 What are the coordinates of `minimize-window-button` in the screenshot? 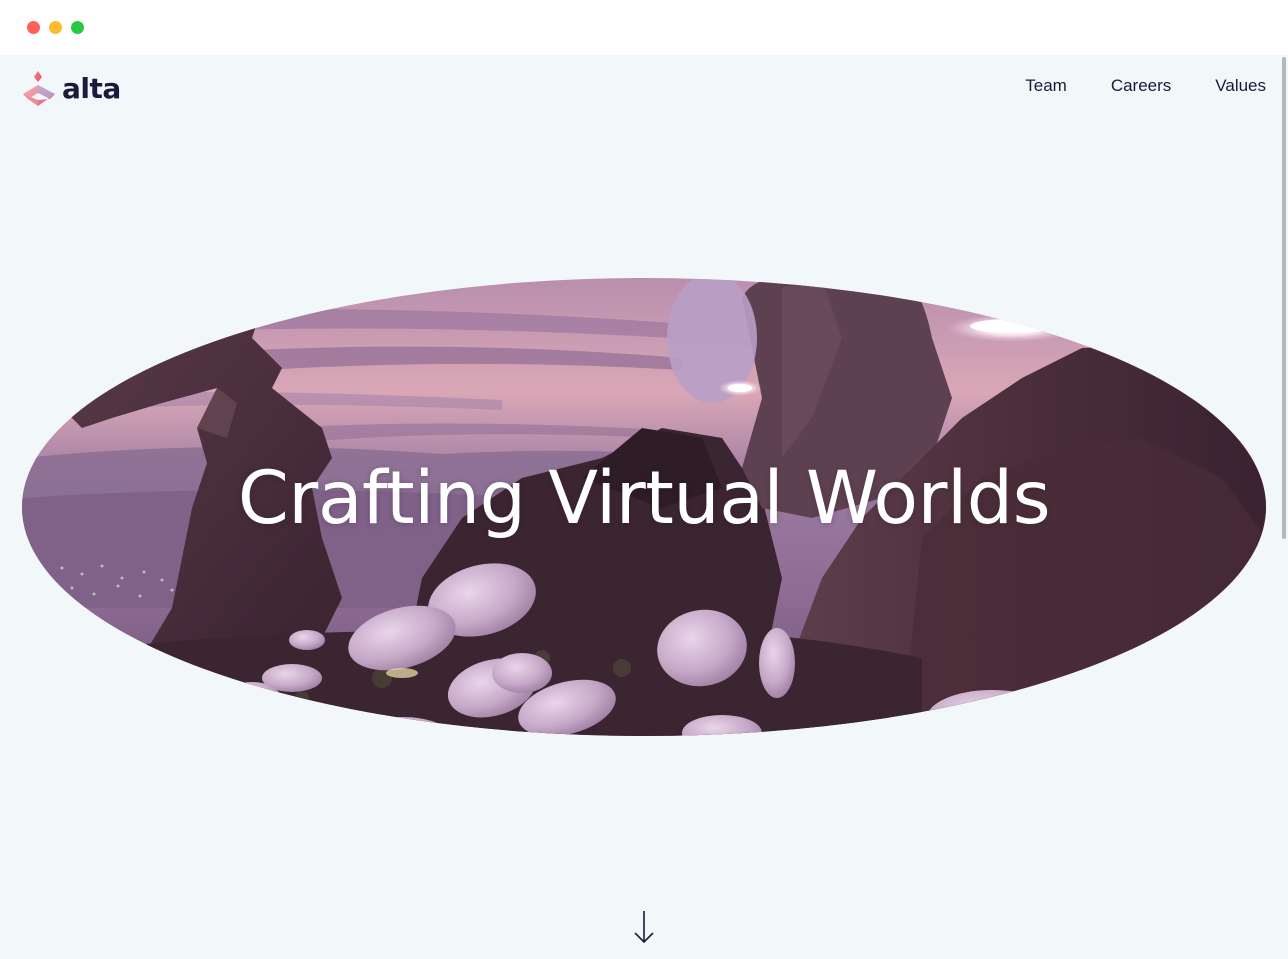 It's located at (55, 27).